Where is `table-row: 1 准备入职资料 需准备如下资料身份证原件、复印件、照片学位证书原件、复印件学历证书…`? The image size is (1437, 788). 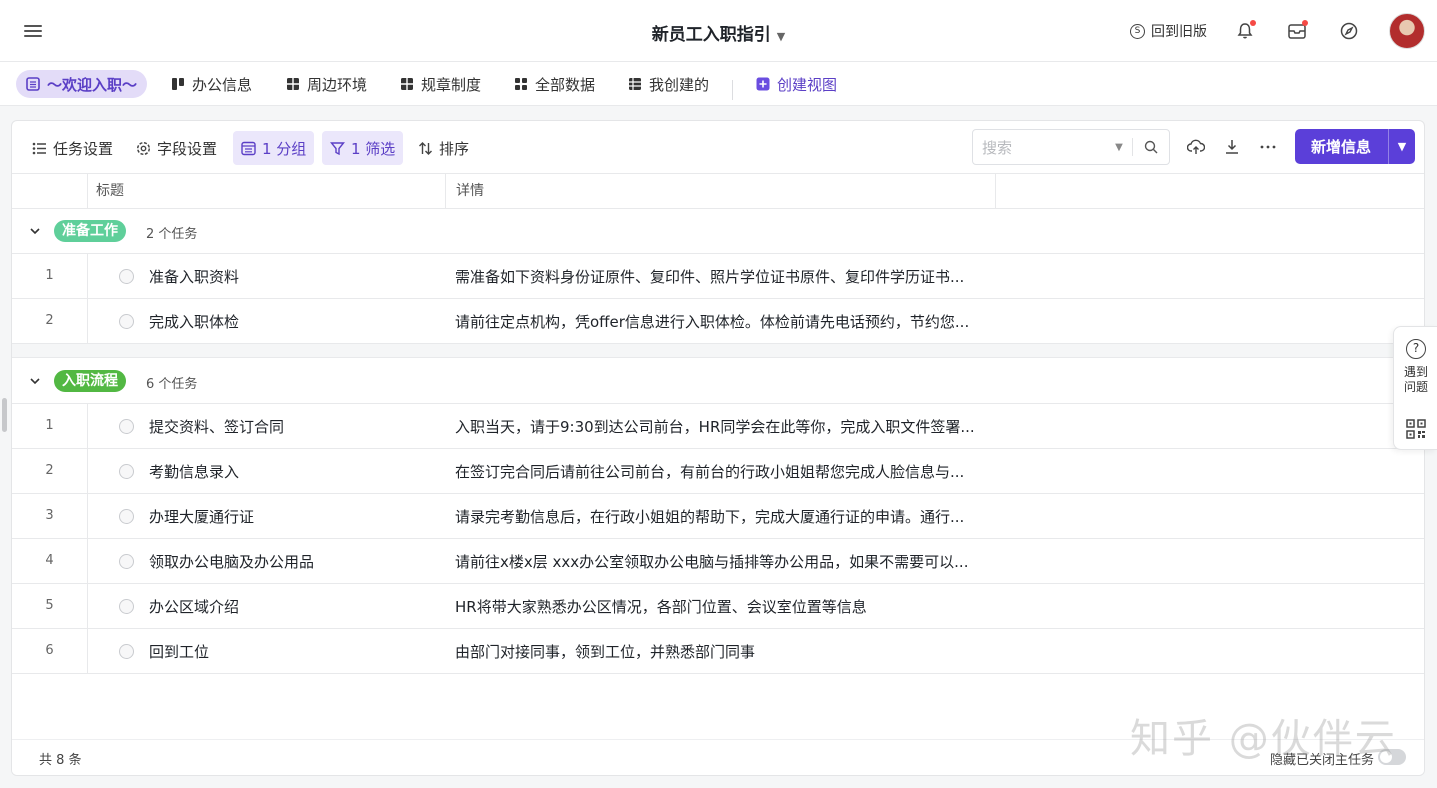 table-row: 1 准备入职资料 需准备如下资料身份证原件、复印件、照片学位证书原件、复印件学历证书… is located at coordinates (718, 276).